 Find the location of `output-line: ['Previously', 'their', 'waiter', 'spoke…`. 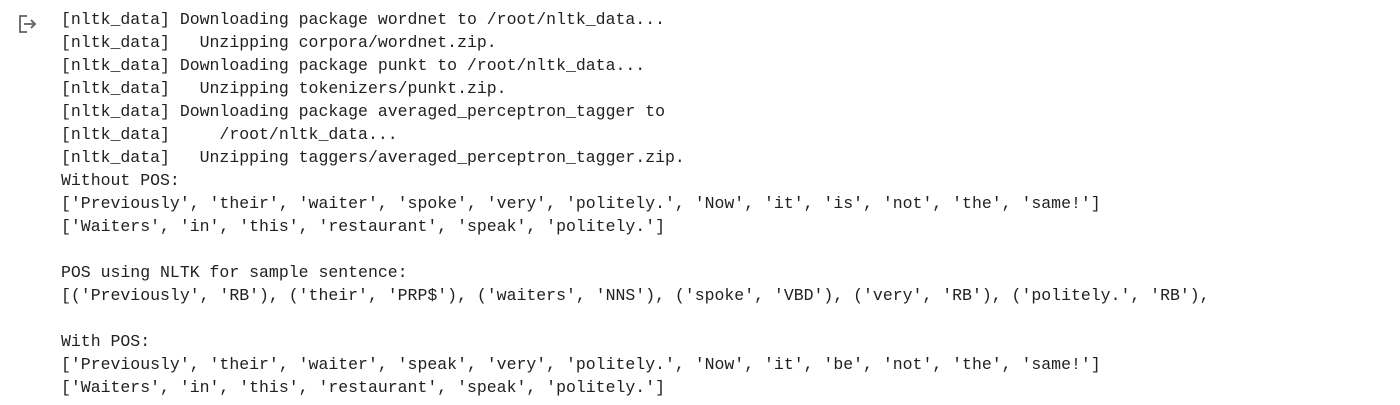

output-line: ['Previously', 'their', 'waiter', 'spoke… is located at coordinates (581, 203).